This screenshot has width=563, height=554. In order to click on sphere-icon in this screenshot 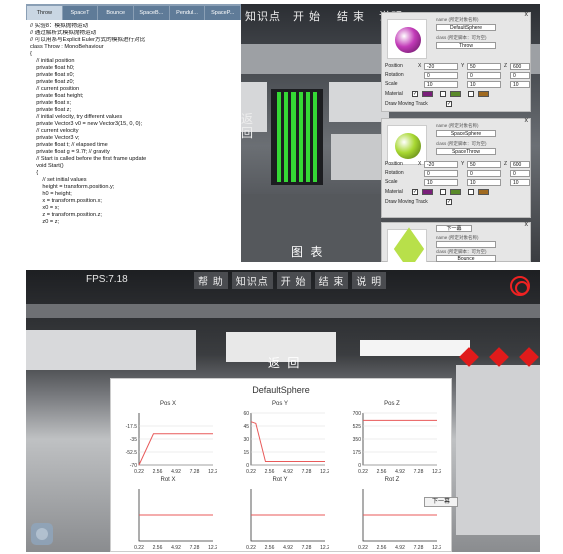, I will do `click(408, 40)`.